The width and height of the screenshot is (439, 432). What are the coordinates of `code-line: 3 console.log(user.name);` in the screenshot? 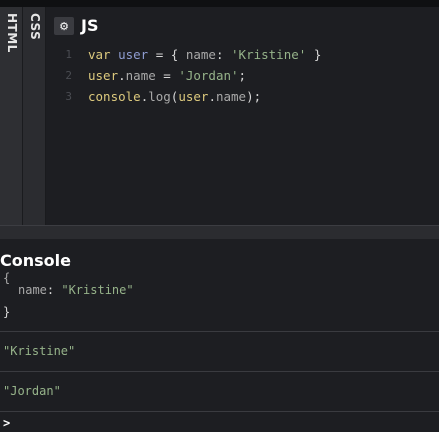 It's located at (242, 96).